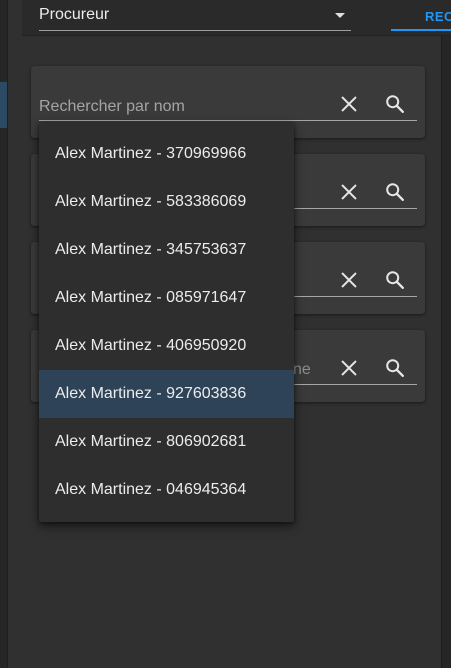 The width and height of the screenshot is (451, 668). I want to click on role-select-value: Procureur, so click(74, 14).